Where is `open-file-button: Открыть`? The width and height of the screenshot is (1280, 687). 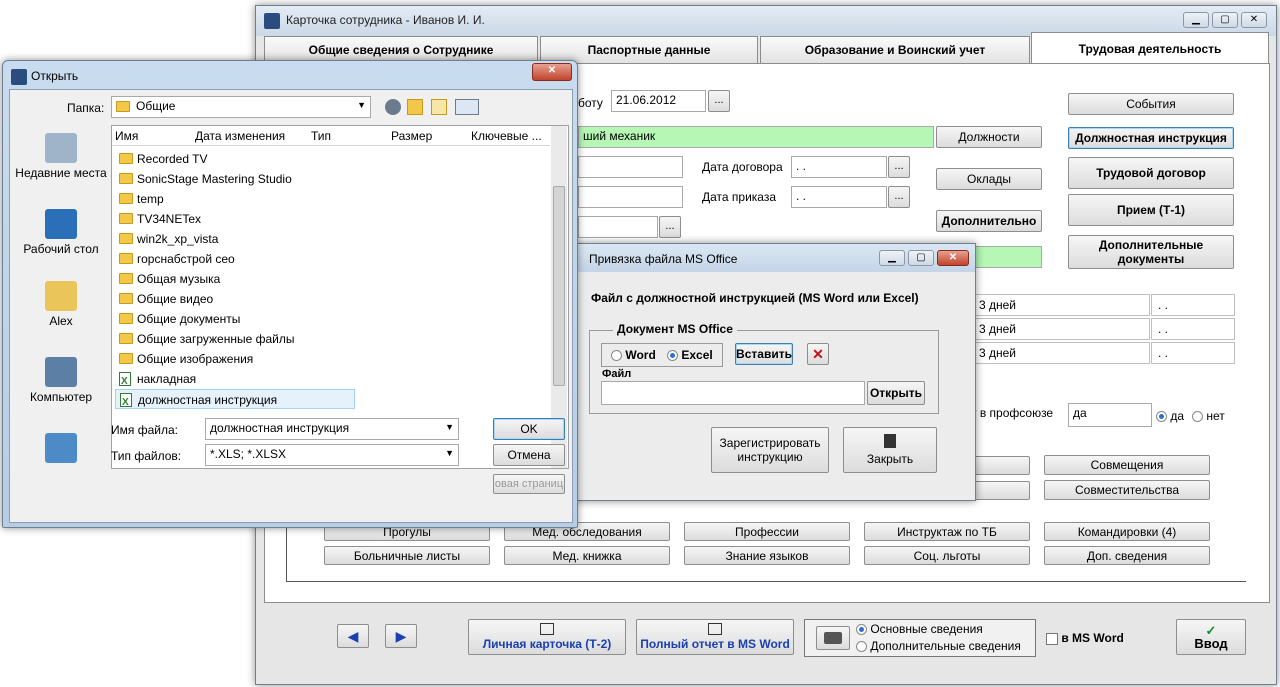
open-file-button: Открыть is located at coordinates (896, 393).